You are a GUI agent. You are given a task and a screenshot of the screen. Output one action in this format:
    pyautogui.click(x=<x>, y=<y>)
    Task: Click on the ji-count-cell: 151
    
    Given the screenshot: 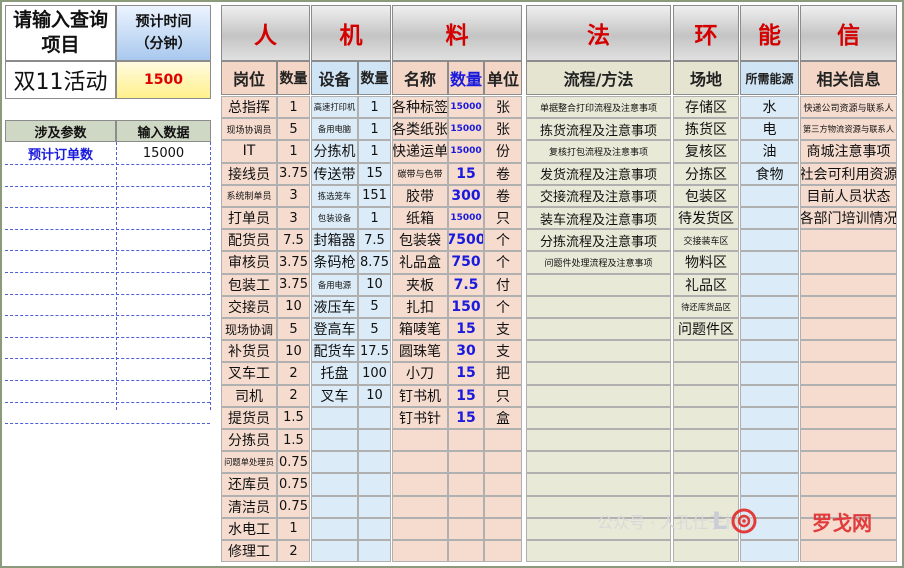 What is the action you would take?
    pyautogui.click(x=374, y=195)
    